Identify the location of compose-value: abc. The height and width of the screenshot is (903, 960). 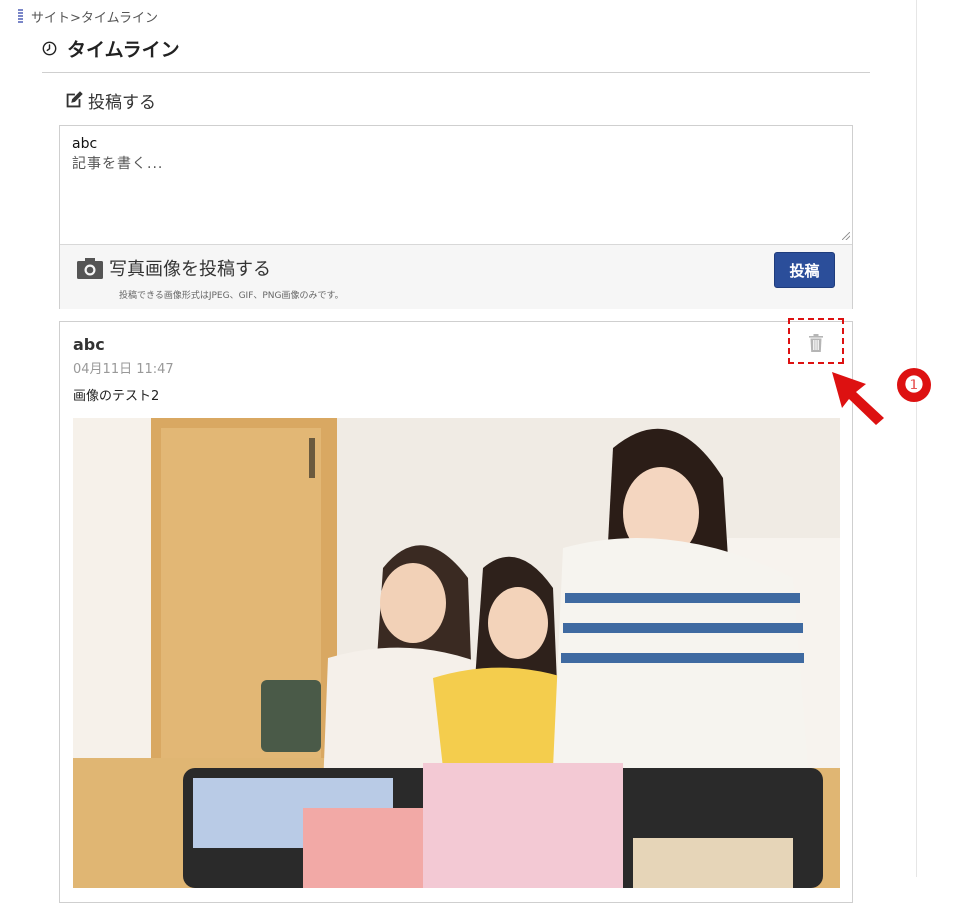
(85, 144).